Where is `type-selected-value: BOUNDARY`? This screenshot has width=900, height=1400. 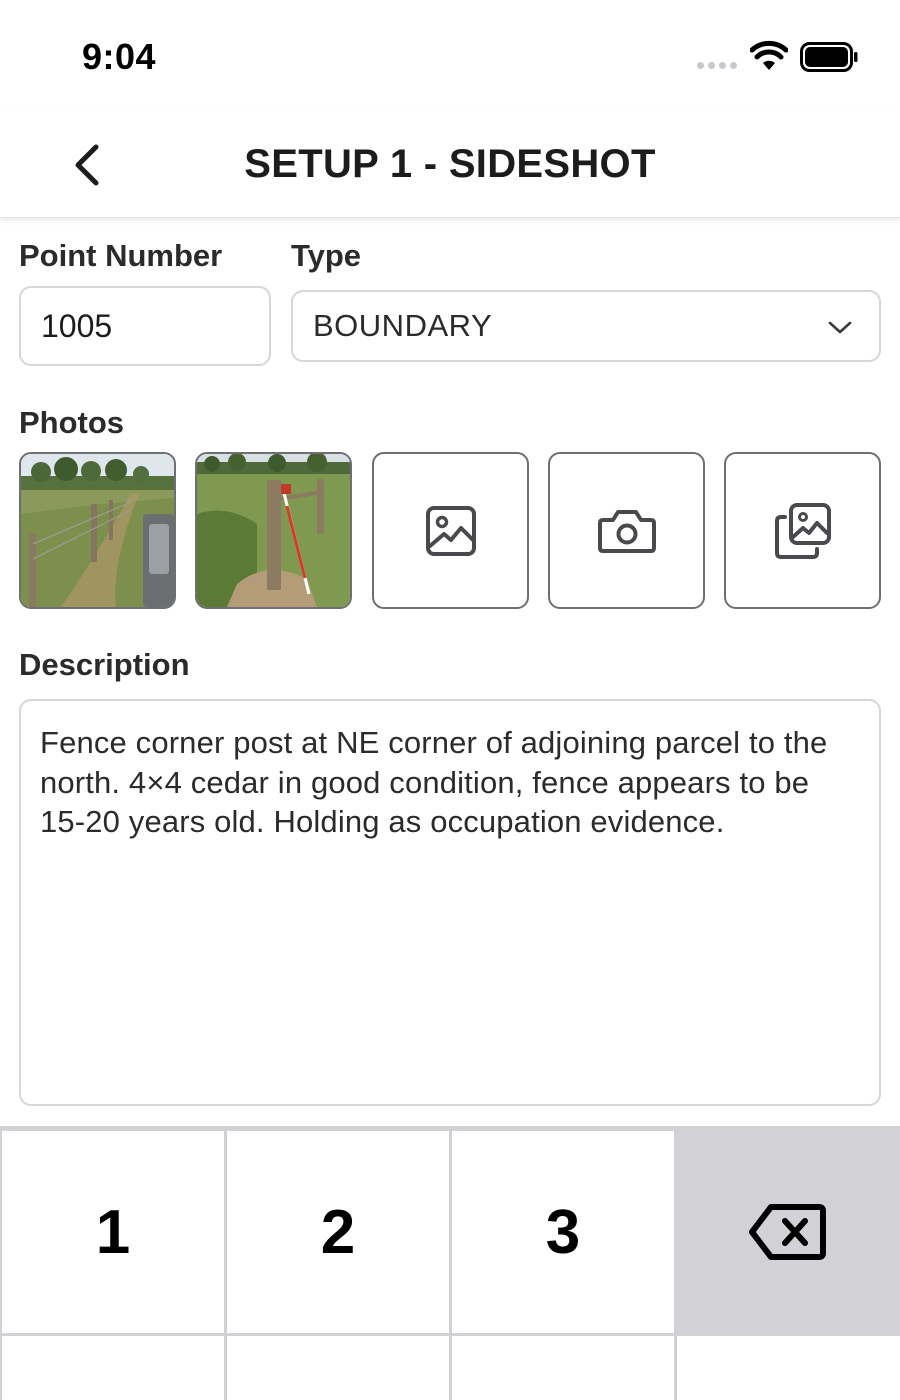 type-selected-value: BOUNDARY is located at coordinates (403, 325).